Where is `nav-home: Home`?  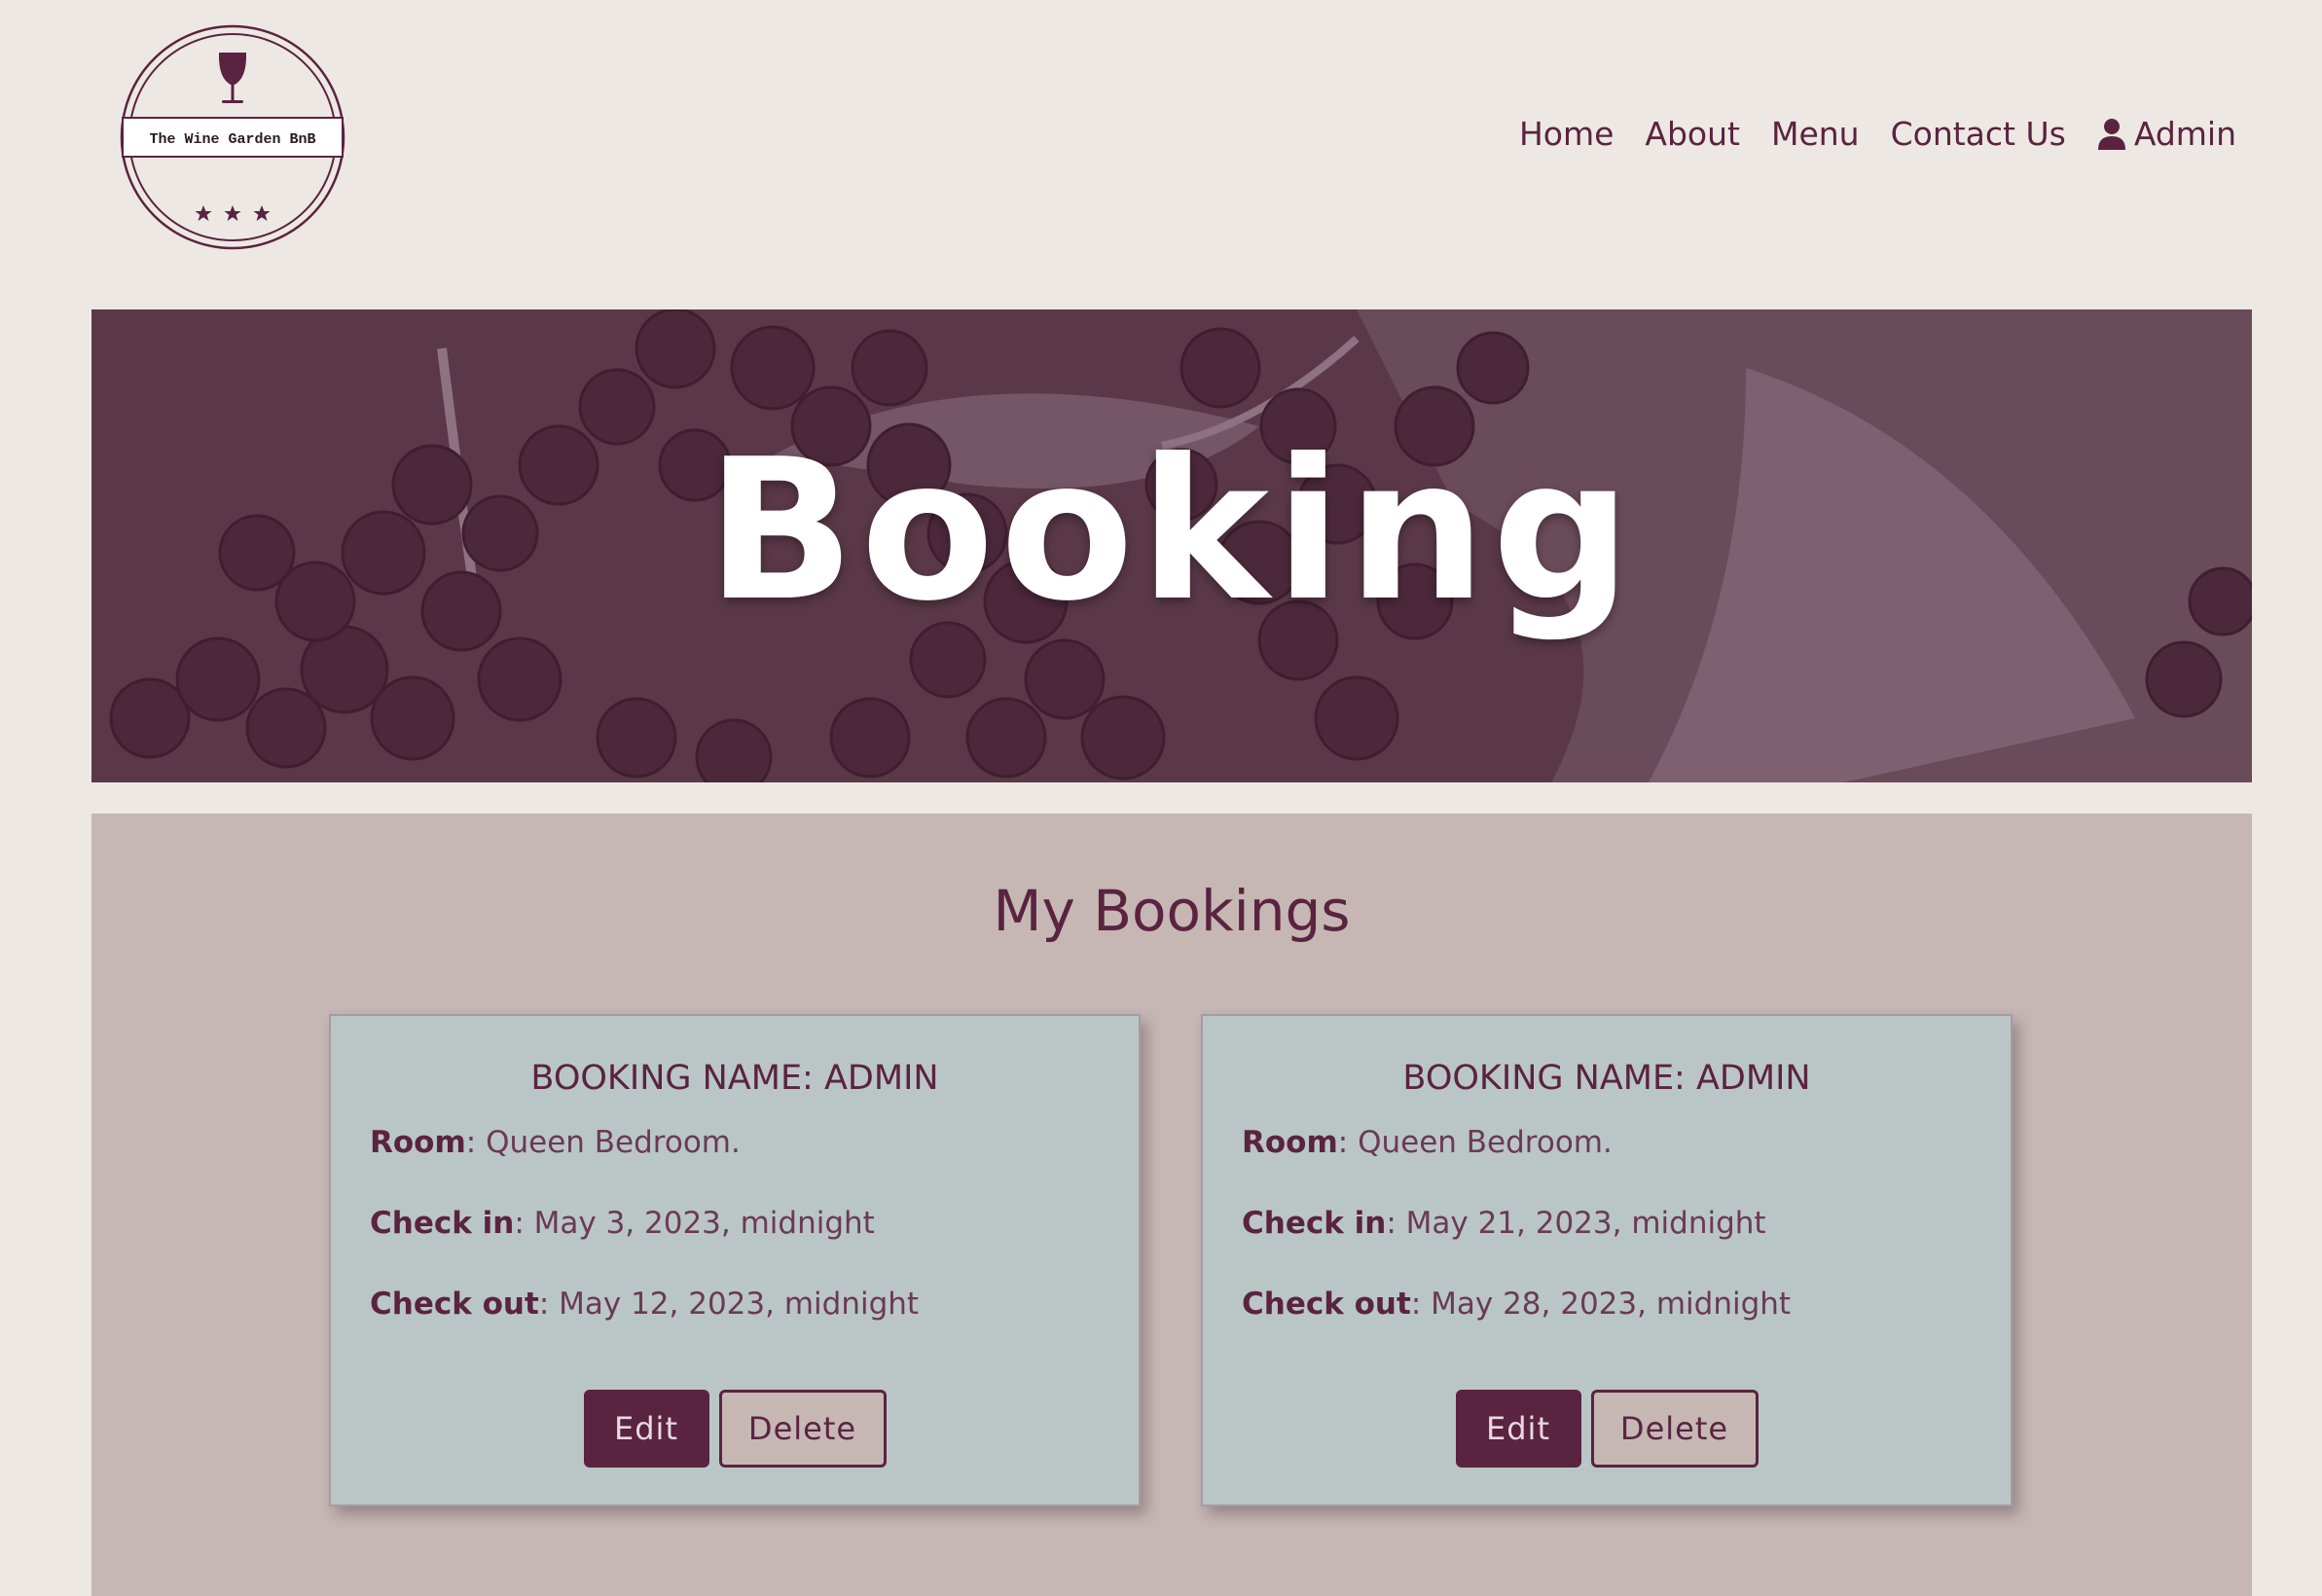 nav-home: Home is located at coordinates (1566, 134).